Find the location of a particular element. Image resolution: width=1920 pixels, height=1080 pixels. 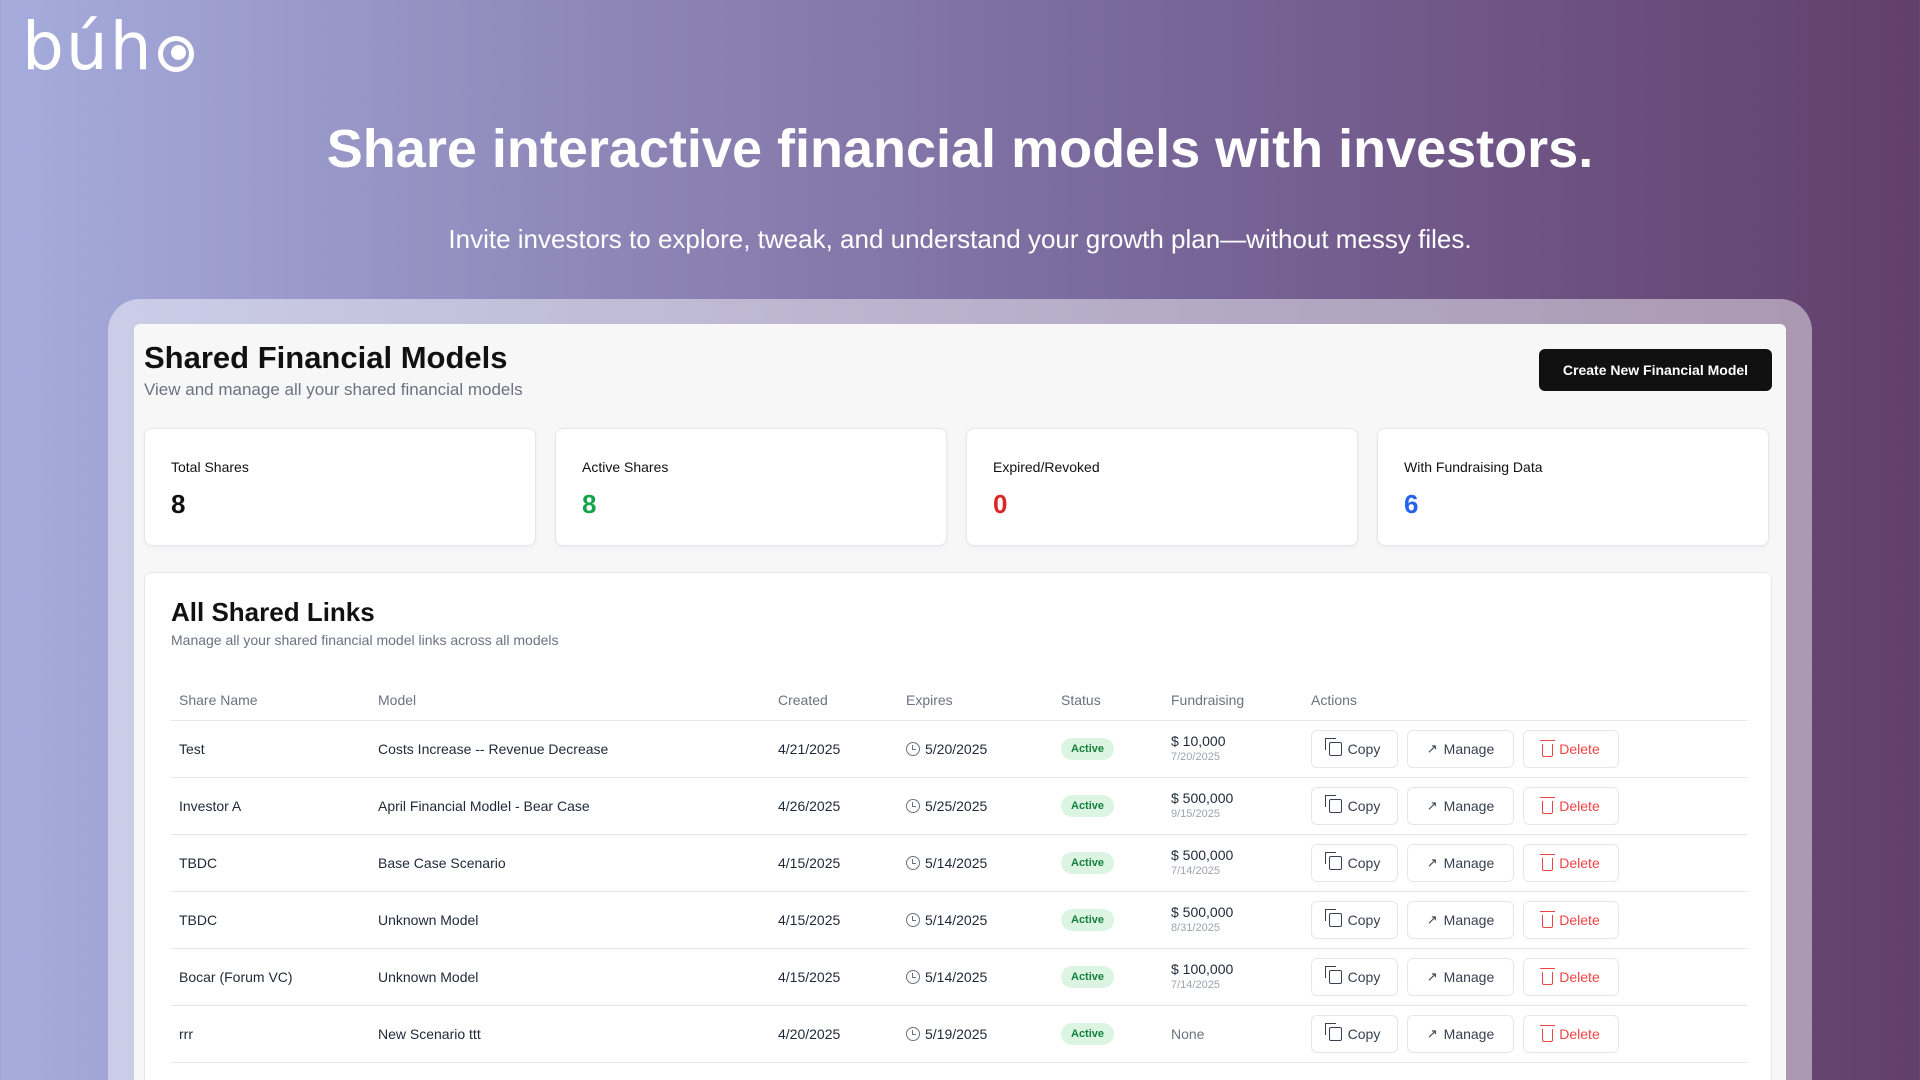

fundraising-cell: $ 10,000 7/20/2025 is located at coordinates (1198, 749).